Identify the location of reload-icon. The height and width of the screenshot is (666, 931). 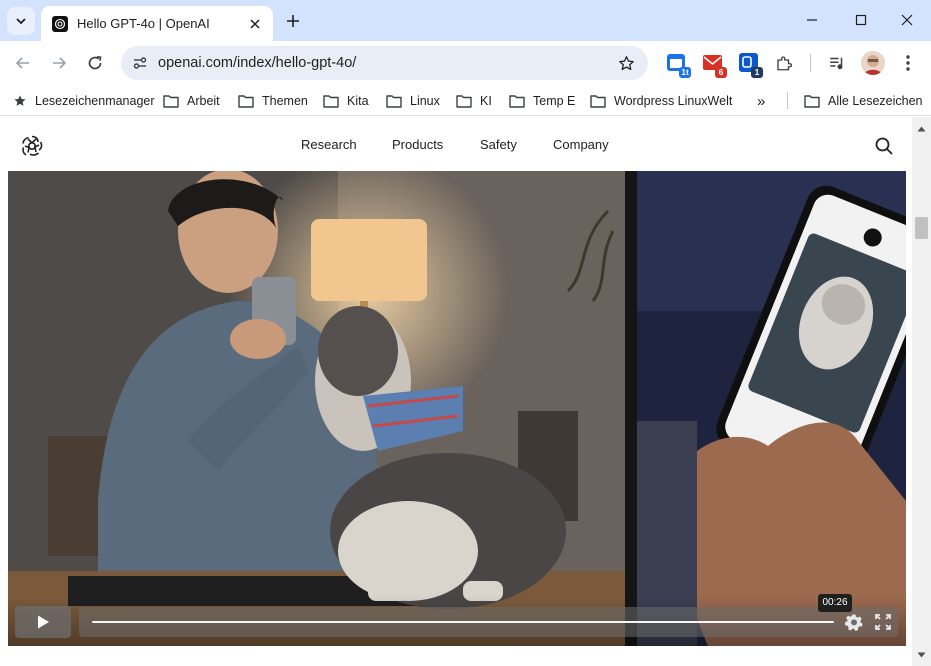
(95, 62).